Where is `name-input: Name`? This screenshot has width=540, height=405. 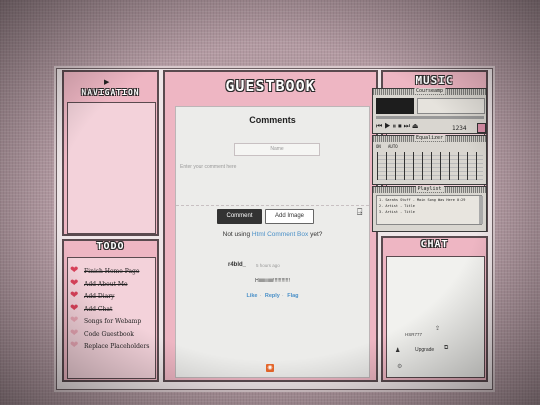 name-input: Name is located at coordinates (277, 149).